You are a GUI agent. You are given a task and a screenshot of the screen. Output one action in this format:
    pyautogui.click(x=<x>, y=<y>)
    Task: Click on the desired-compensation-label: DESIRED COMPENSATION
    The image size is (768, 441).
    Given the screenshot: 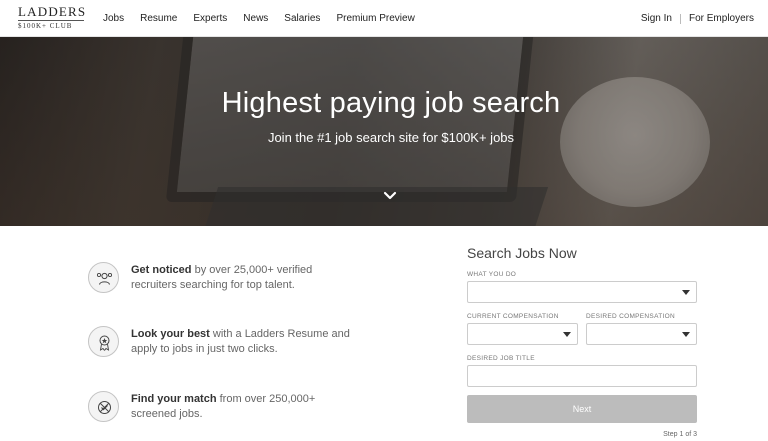 What is the action you would take?
    pyautogui.click(x=630, y=316)
    